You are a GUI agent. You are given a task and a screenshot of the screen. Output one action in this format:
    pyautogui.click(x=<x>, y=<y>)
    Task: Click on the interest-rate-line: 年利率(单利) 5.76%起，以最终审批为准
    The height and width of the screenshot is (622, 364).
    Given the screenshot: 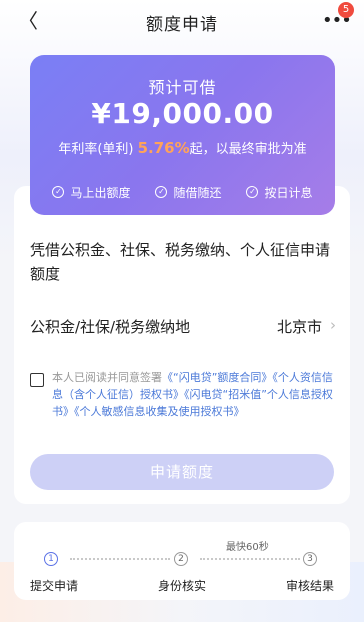 What is the action you would take?
    pyautogui.click(x=182, y=147)
    